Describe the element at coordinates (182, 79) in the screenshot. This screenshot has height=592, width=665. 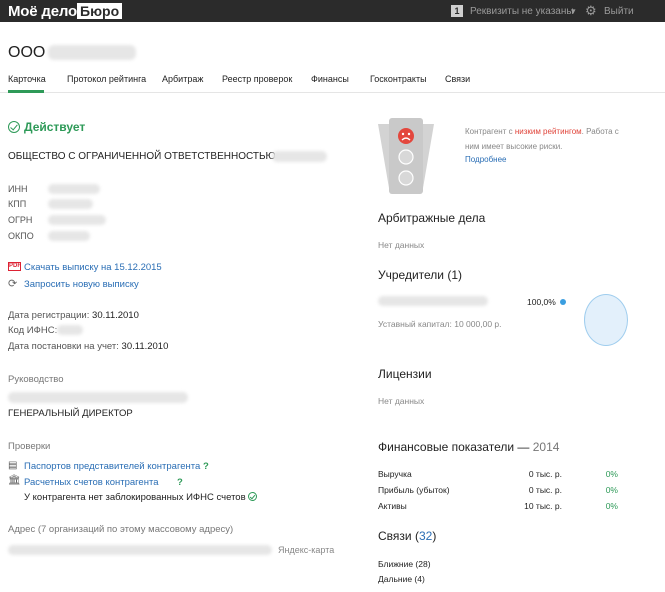
I see `tab-arbitration: Арбитраж` at that location.